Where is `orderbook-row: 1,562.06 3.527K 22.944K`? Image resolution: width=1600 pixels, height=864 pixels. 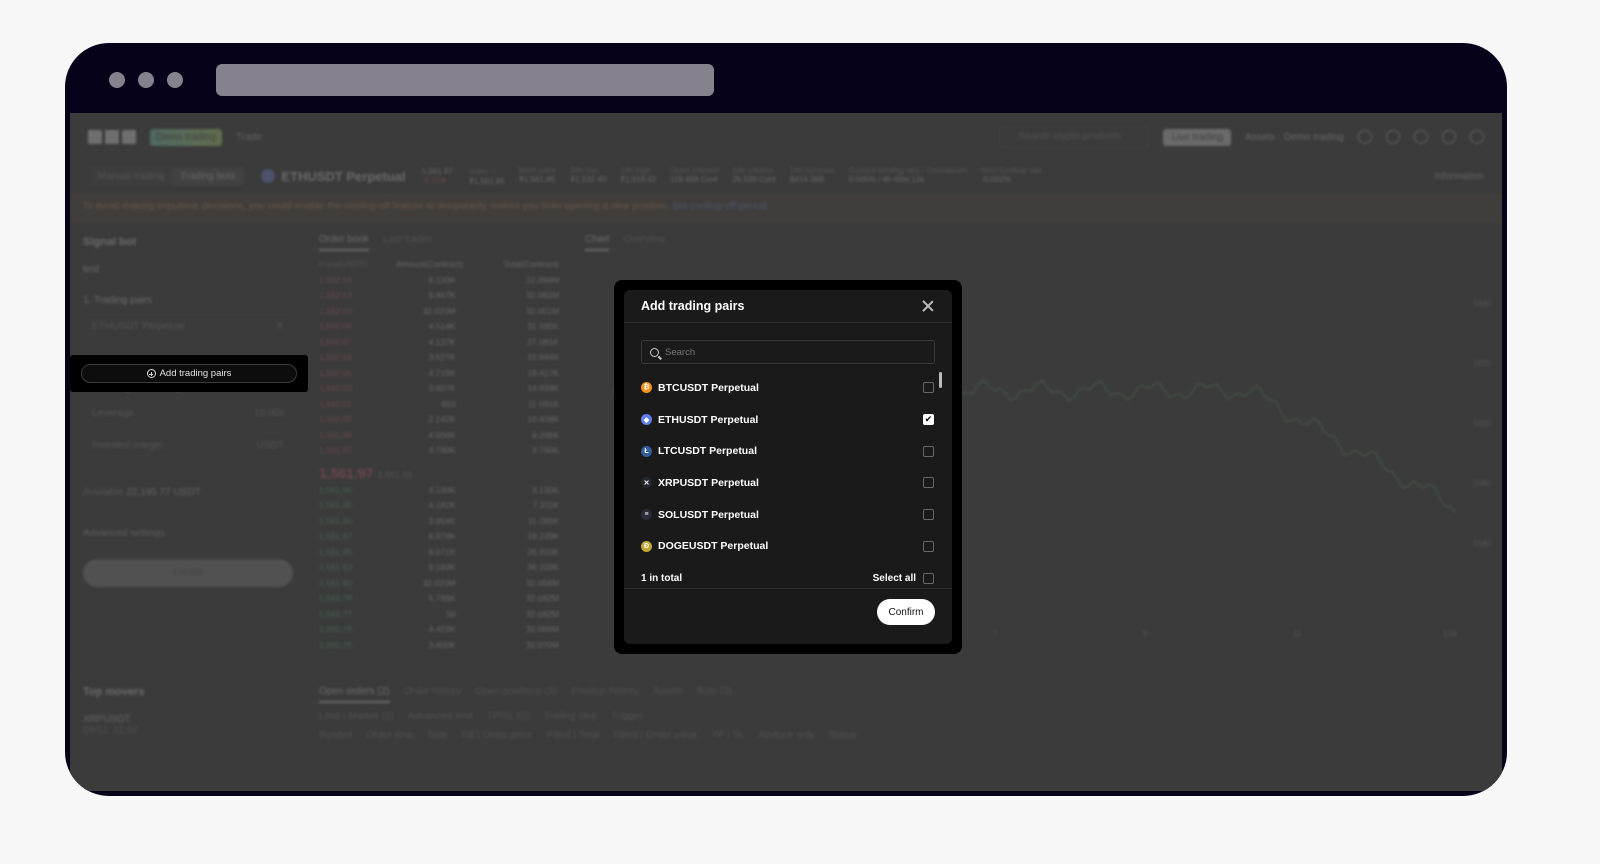 orderbook-row: 1,562.06 3.527K 22.944K is located at coordinates (439, 360).